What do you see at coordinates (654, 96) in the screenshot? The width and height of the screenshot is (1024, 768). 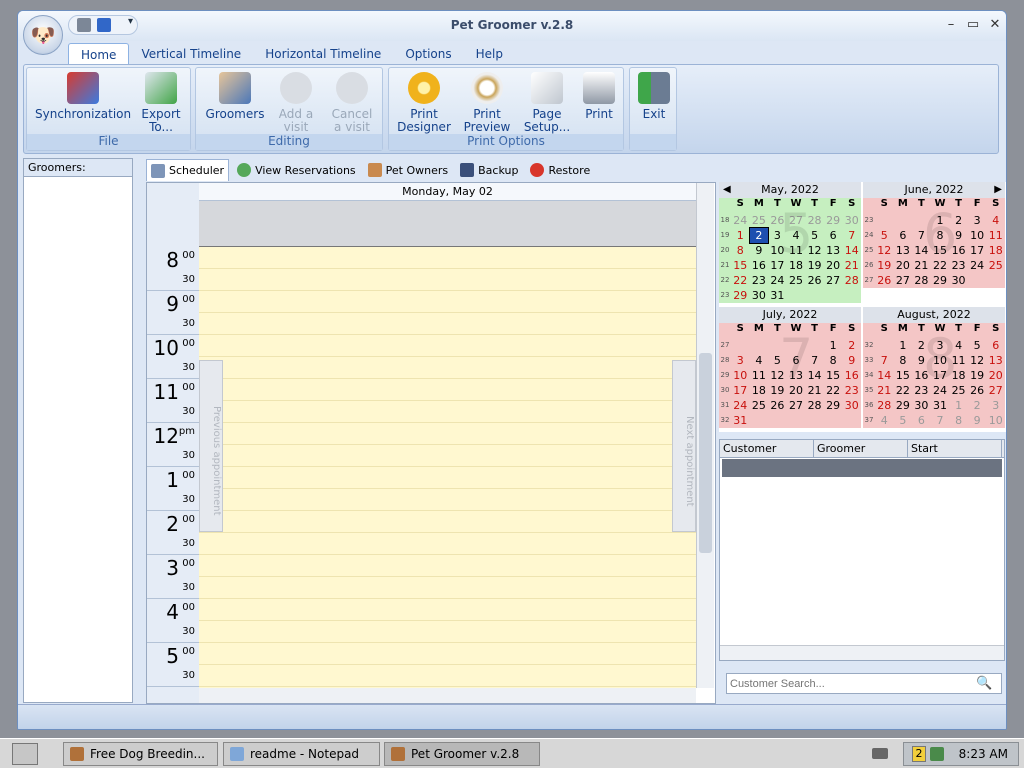 I see `exit-button: Exit` at bounding box center [654, 96].